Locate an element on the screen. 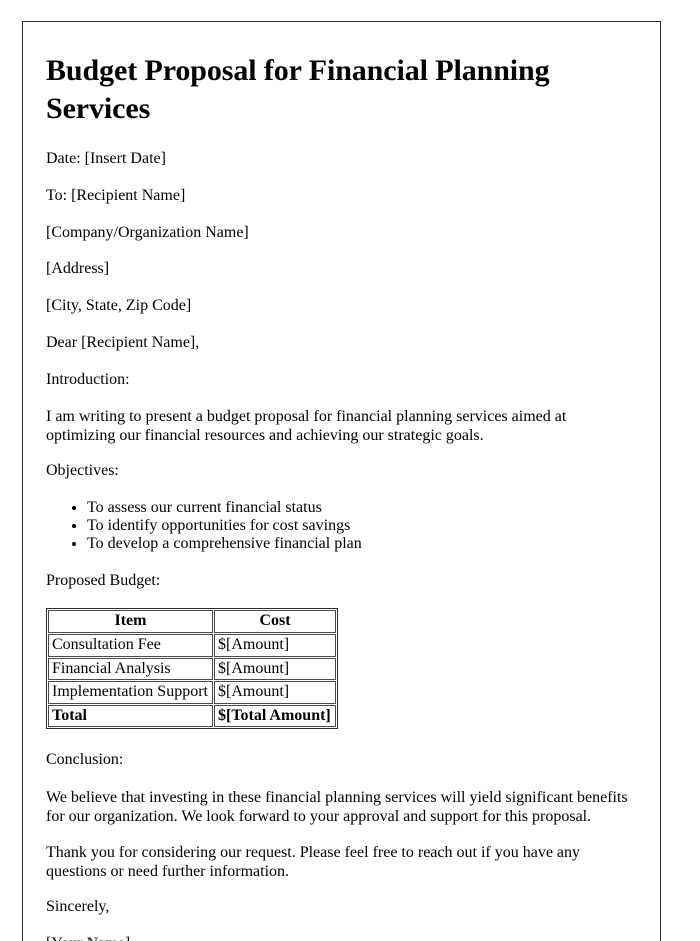 The image size is (700, 941). table-row: Consultation Fee $[Amount] is located at coordinates (192, 645).